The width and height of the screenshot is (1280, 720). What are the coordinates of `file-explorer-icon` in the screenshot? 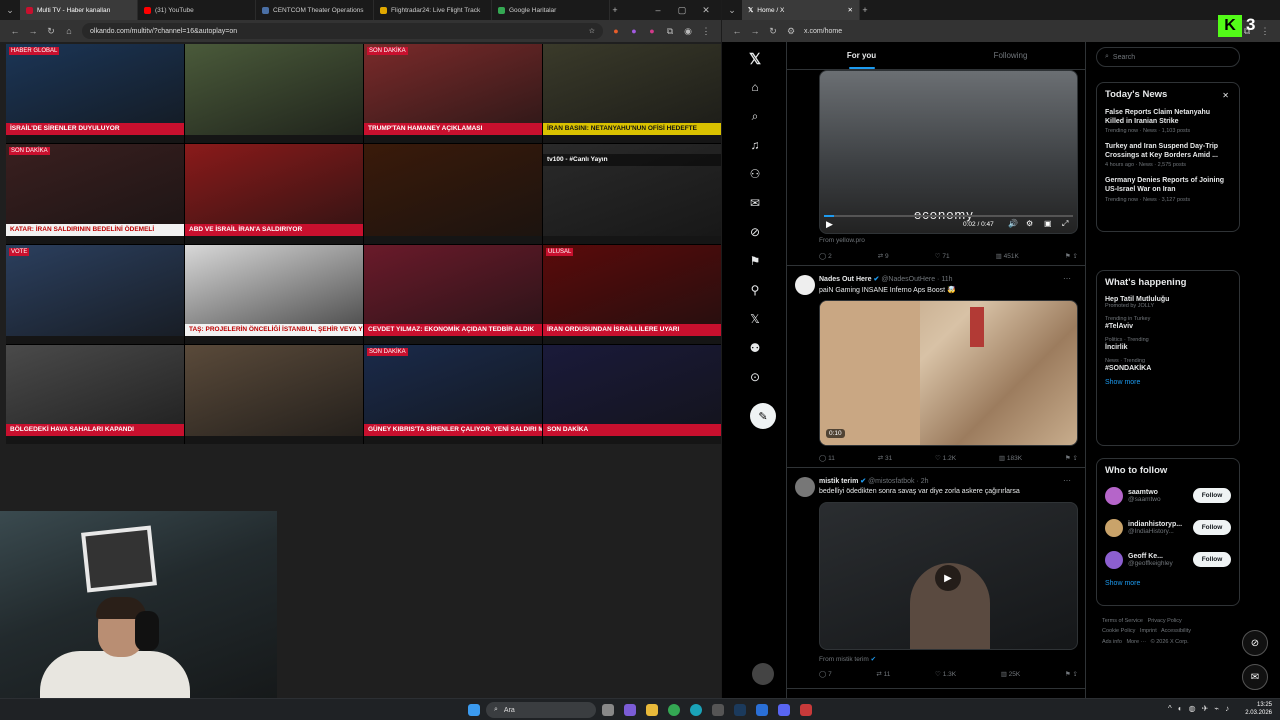 It's located at (652, 710).